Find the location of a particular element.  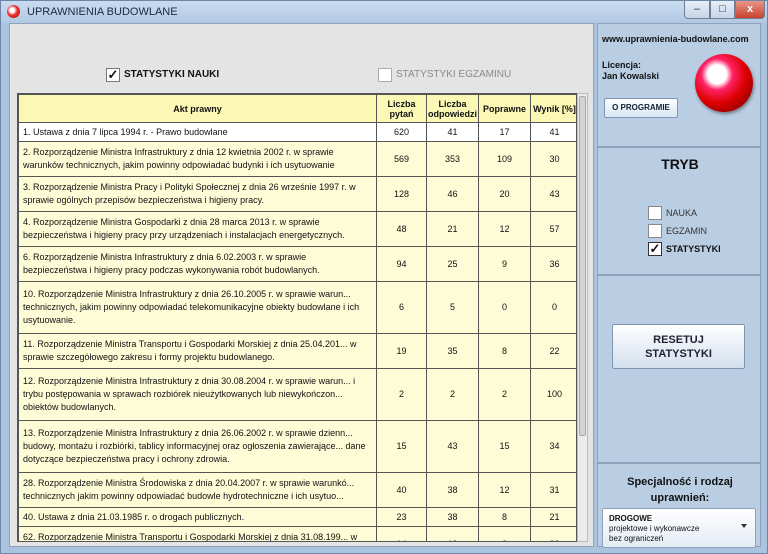

cell-wynik: 43 is located at coordinates (553, 194).